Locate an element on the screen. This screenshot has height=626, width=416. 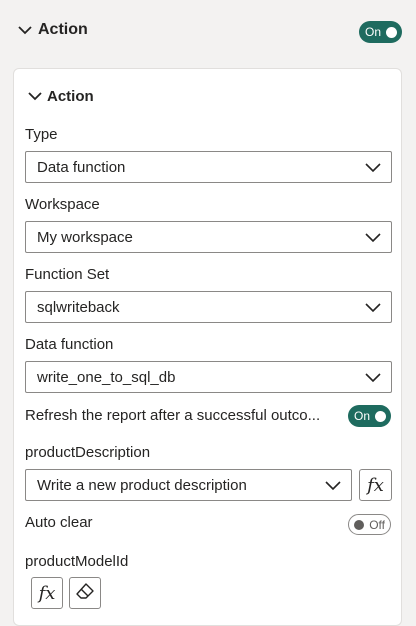
card-action-header: Action is located at coordinates (60, 96).